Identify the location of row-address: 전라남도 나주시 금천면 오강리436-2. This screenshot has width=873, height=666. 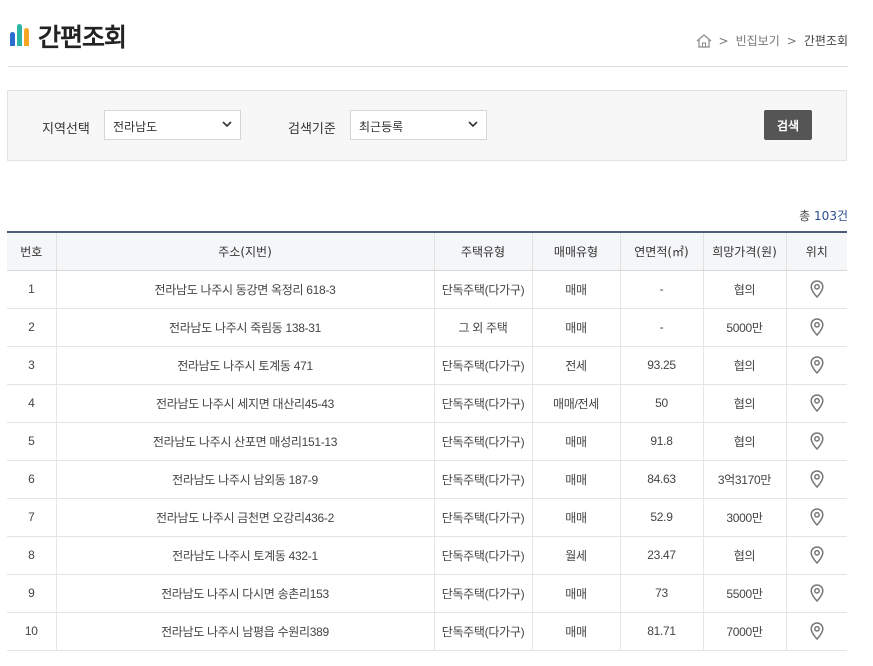
(245, 517).